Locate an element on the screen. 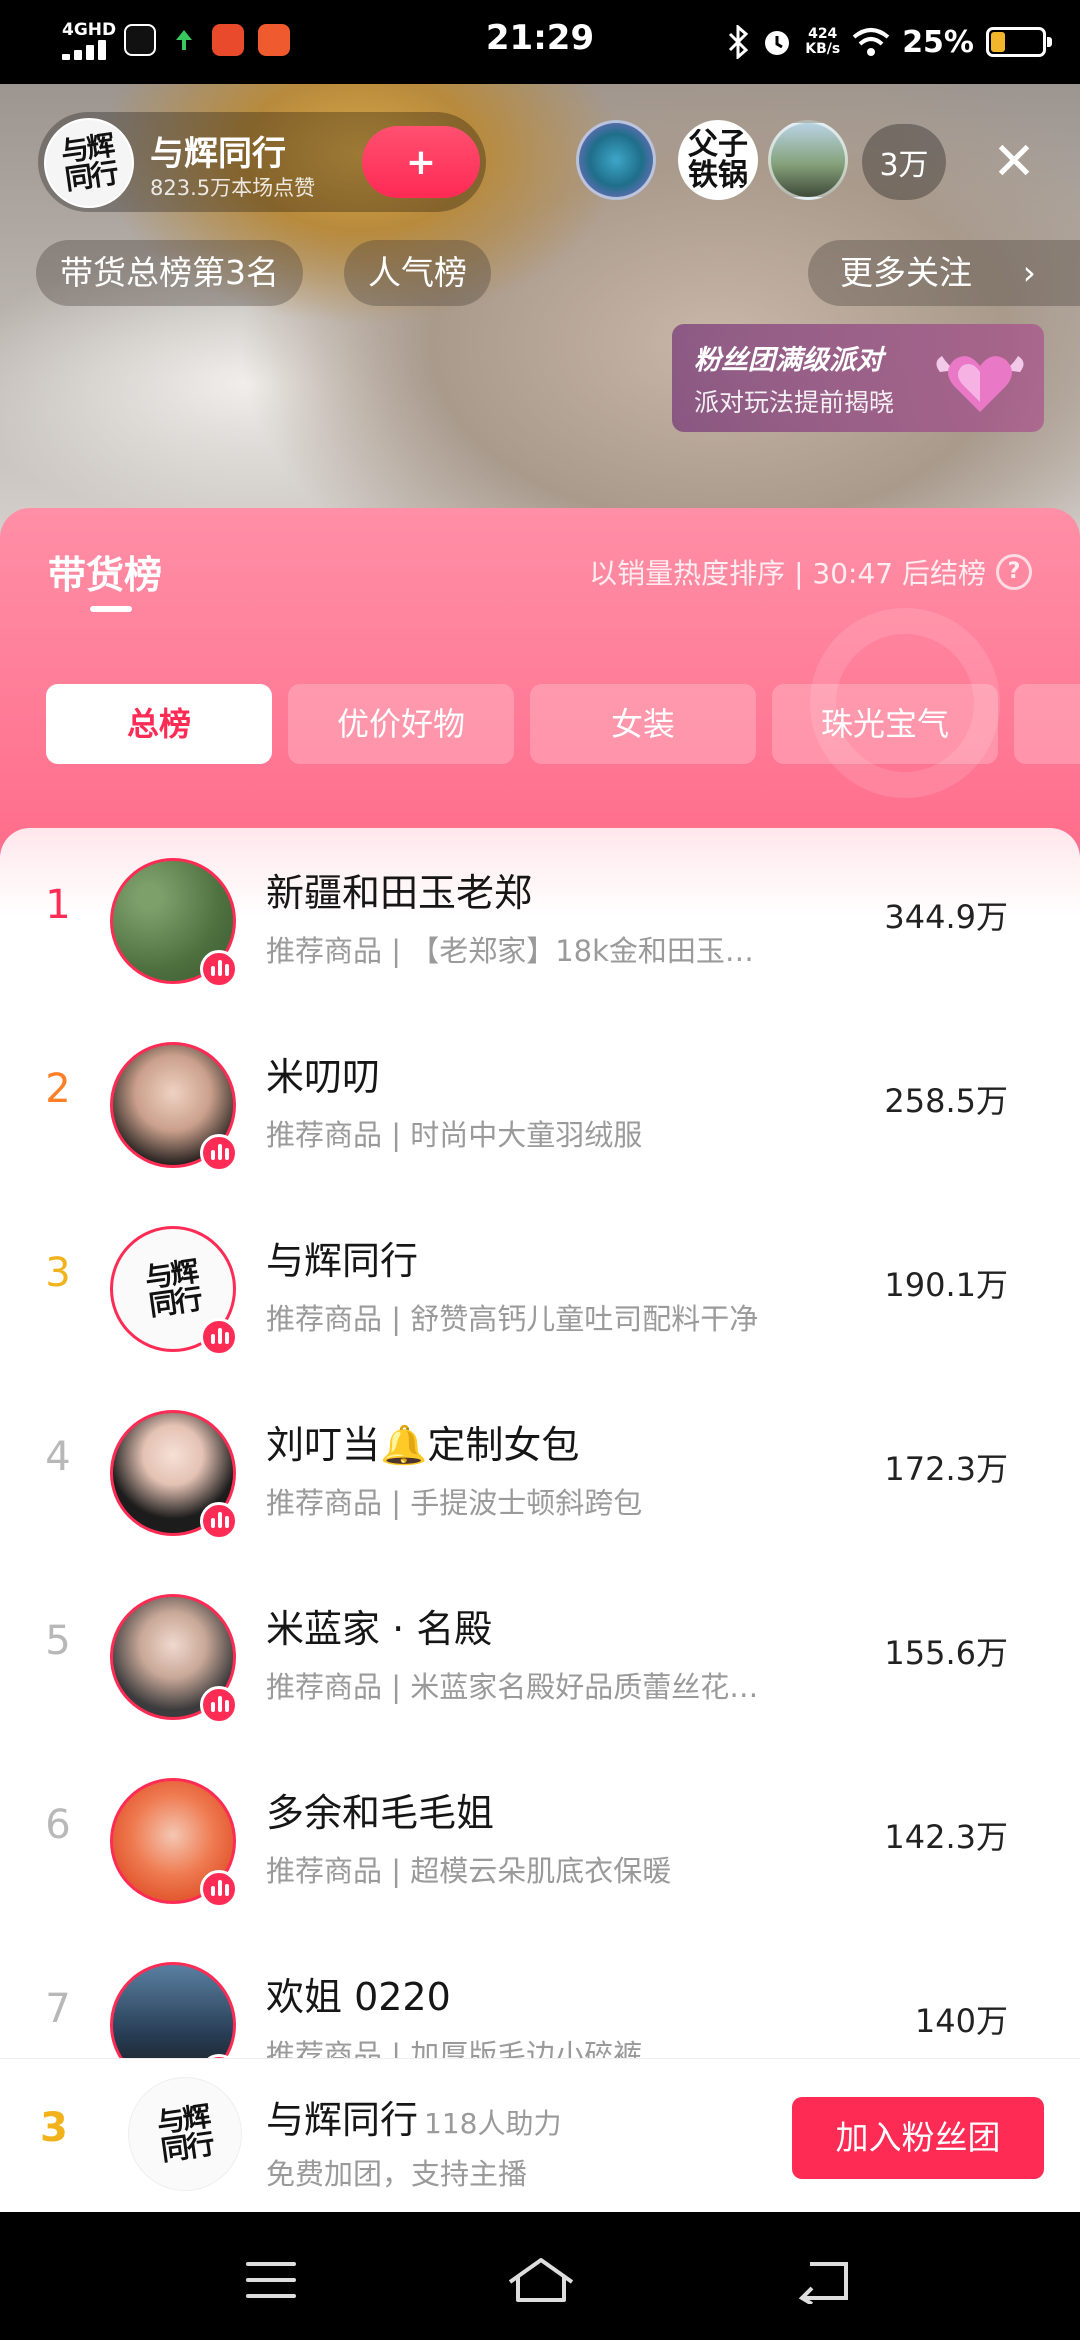 This screenshot has width=1080, height=2340. status-bar: 4GHD 21:29 424 KB/s 25% is located at coordinates (540, 42).